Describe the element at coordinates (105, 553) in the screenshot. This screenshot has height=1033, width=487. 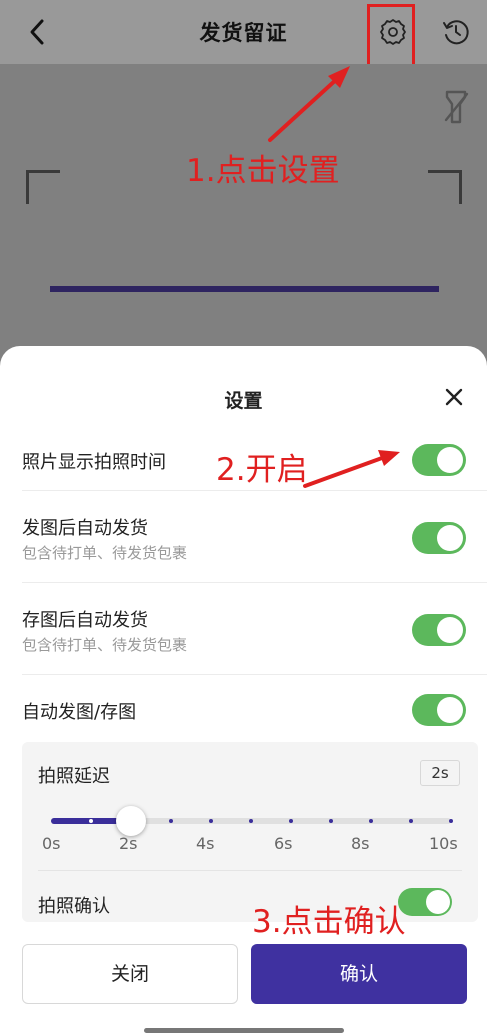
I see `setting-sub-send-auto-ship: 包含待打单、待发货包裹` at that location.